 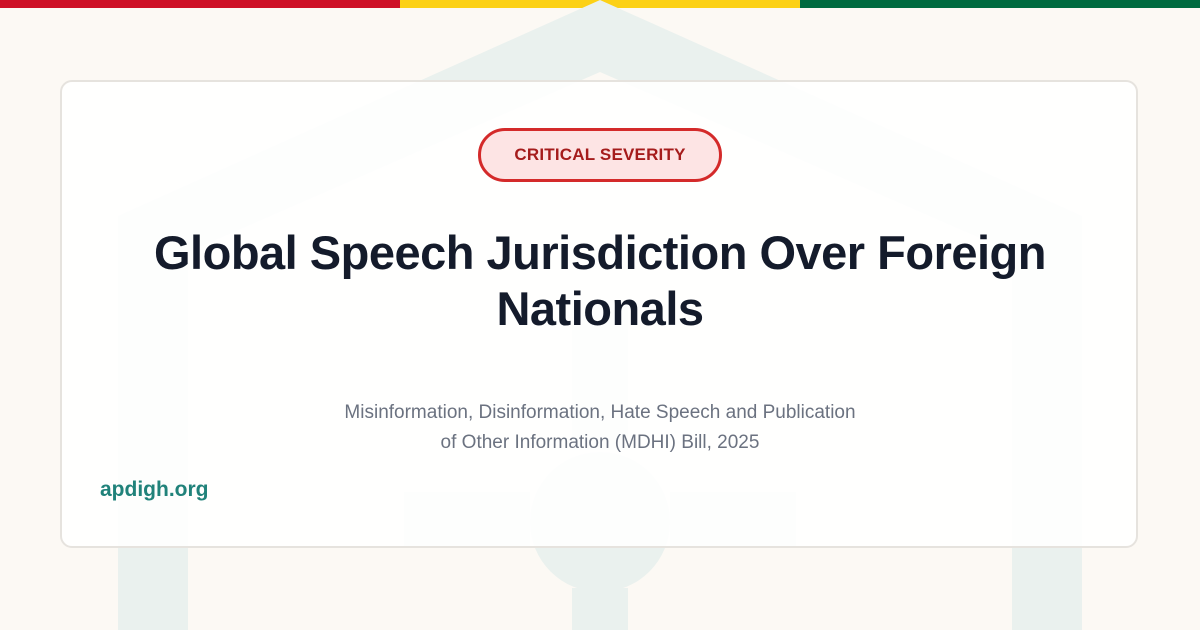 I want to click on site-link: apdigh.org, so click(x=154, y=490).